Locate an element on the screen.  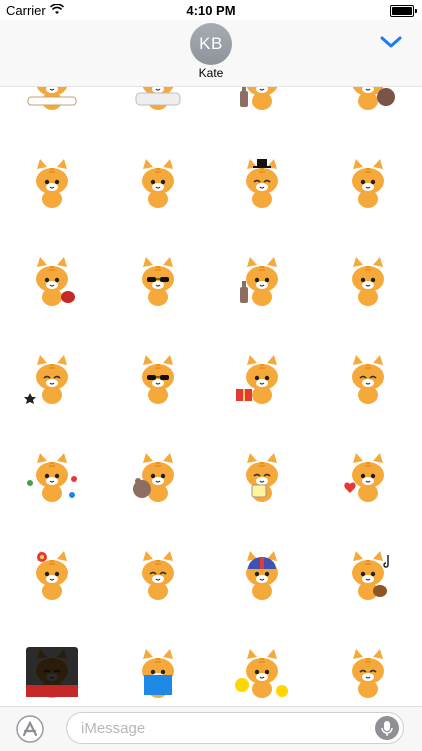
sticker-music is located at coordinates (368, 577).